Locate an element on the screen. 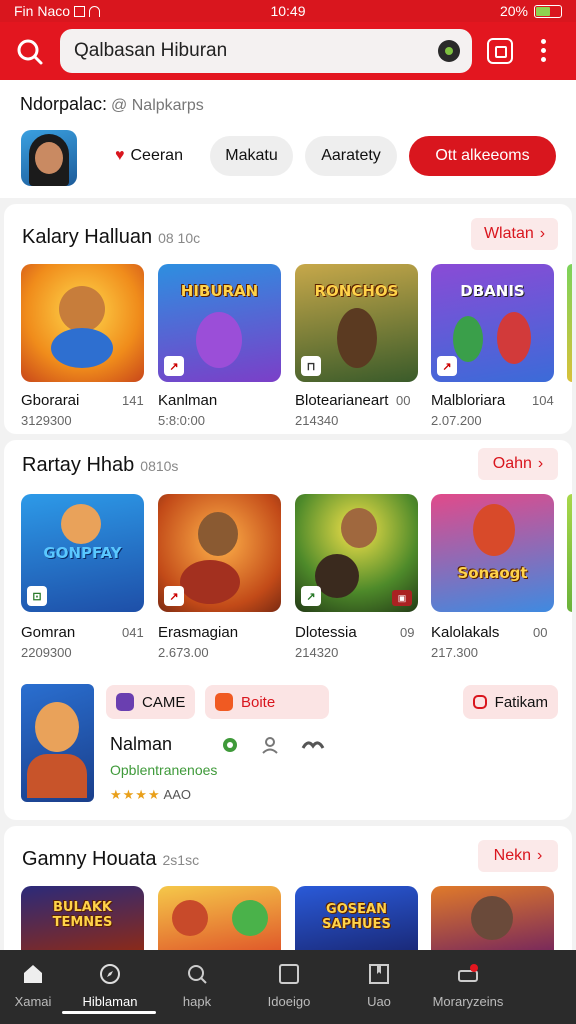  featured-action-button: Fatikam is located at coordinates (510, 702).